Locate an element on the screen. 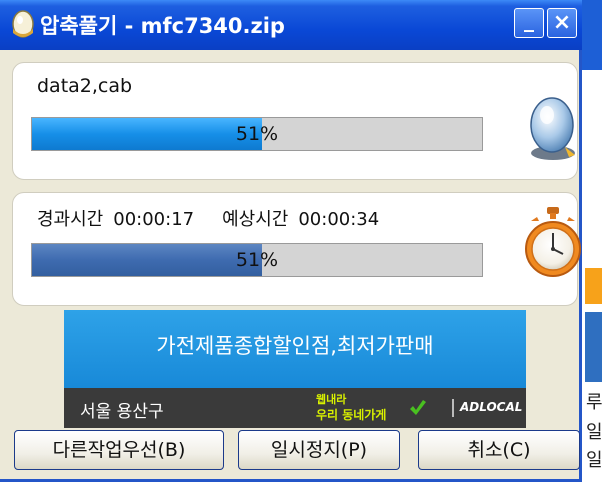 This screenshot has width=602, height=489. minimize-icon: _ is located at coordinates (529, 20).